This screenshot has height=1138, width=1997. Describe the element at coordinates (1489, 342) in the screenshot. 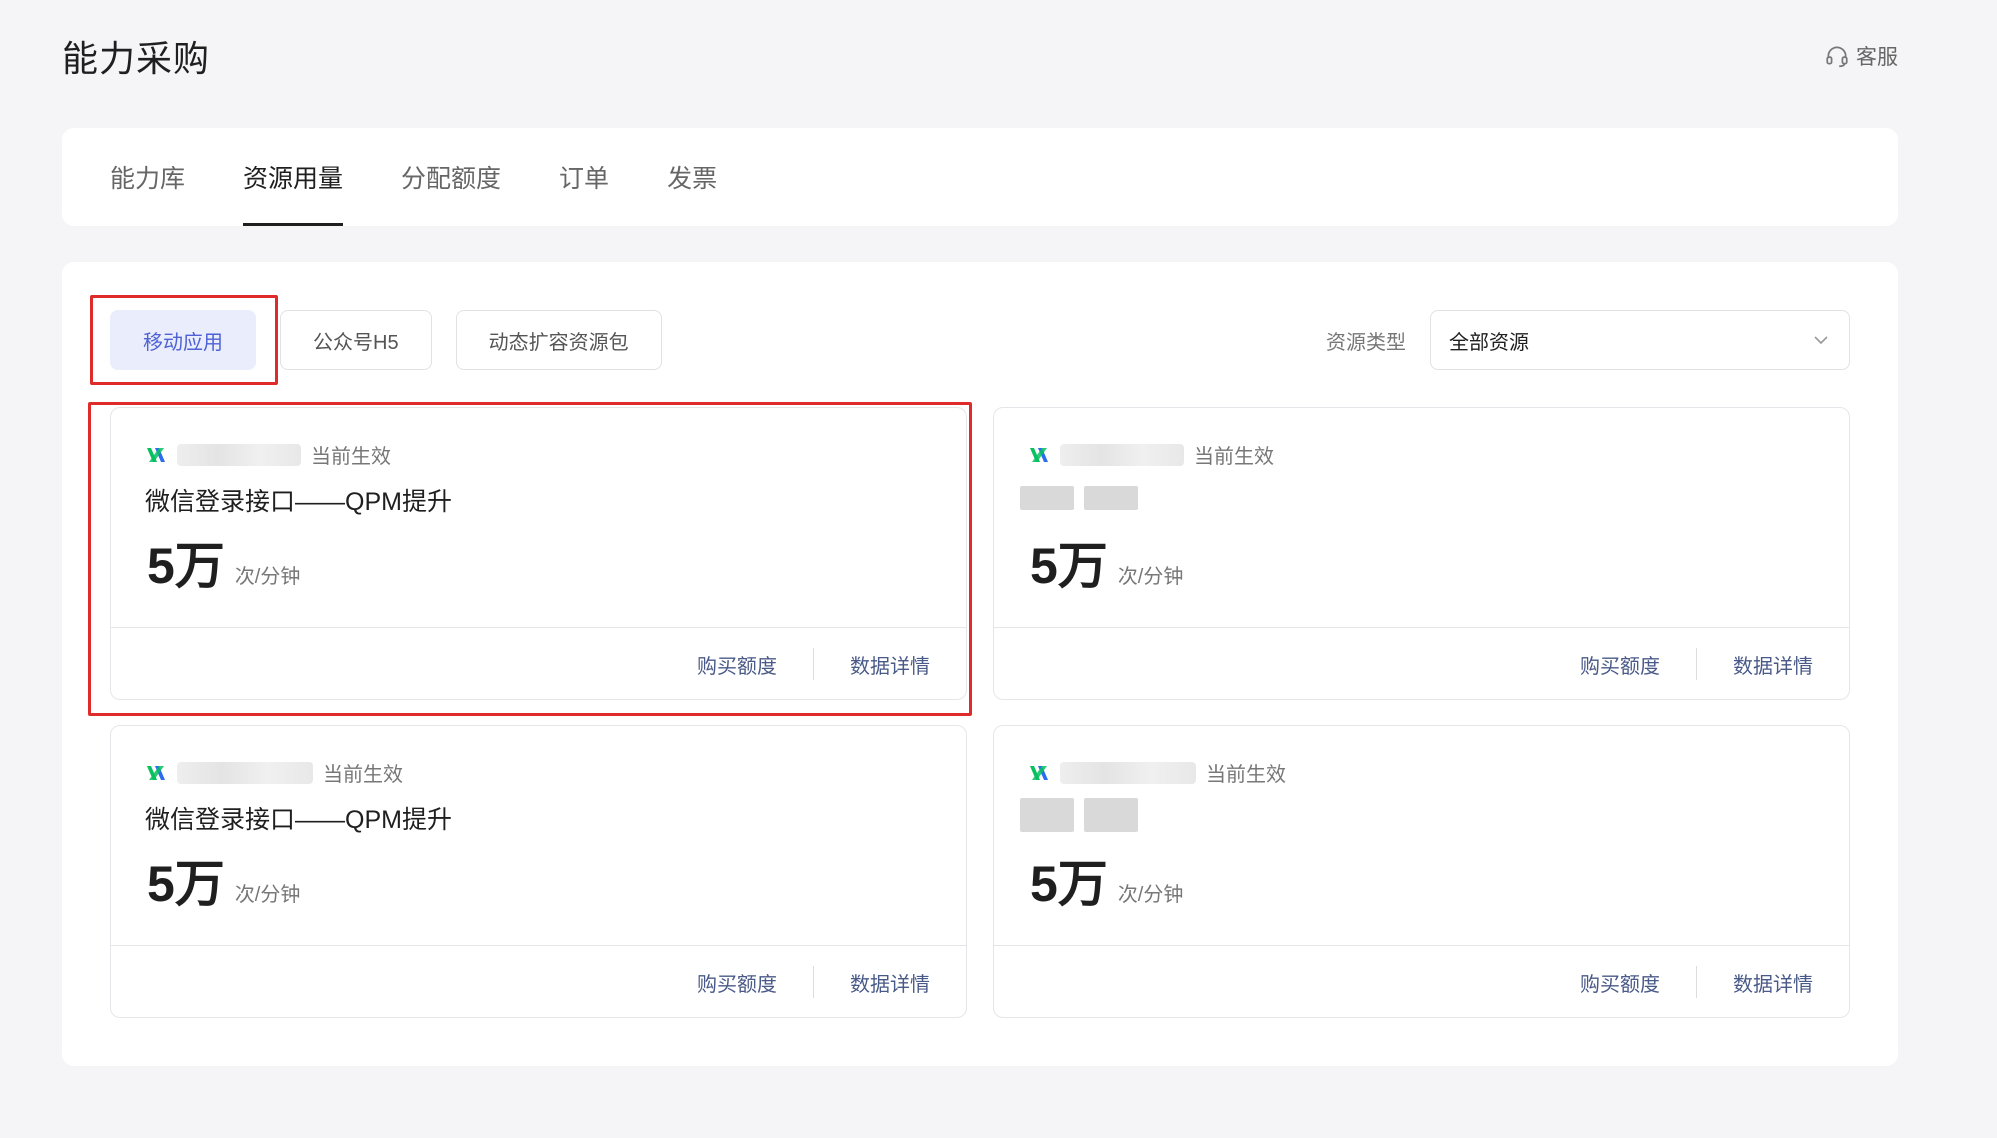

I see `resource-type-value: 全部资源` at that location.